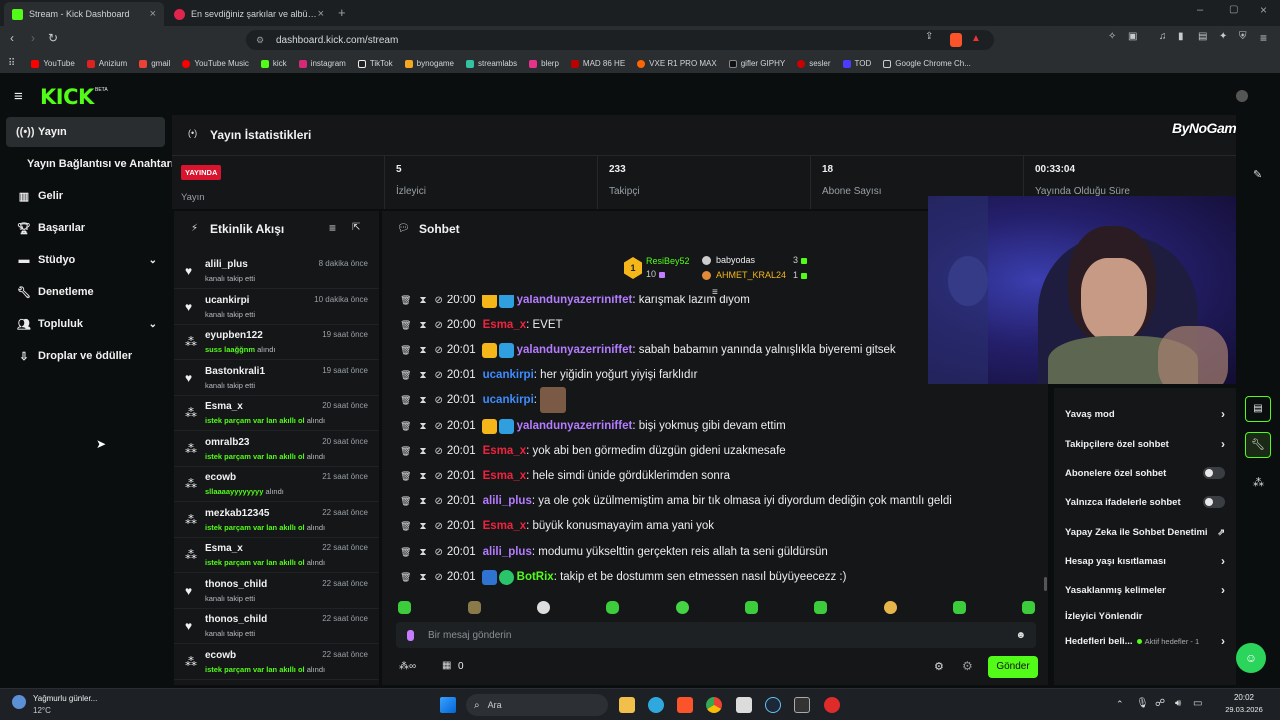 Image resolution: width=1280 pixels, height=720 pixels. I want to click on chrome-icon, so click(714, 705).